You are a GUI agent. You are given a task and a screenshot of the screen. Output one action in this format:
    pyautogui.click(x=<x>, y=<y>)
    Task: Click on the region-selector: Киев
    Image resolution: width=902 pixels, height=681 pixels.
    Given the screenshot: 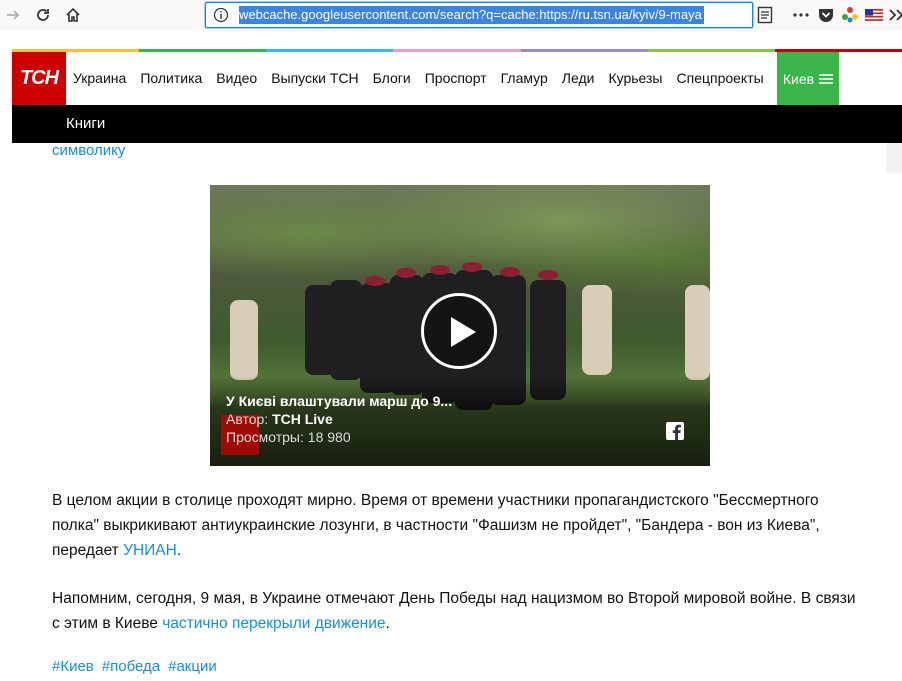 What is the action you would take?
    pyautogui.click(x=808, y=78)
    